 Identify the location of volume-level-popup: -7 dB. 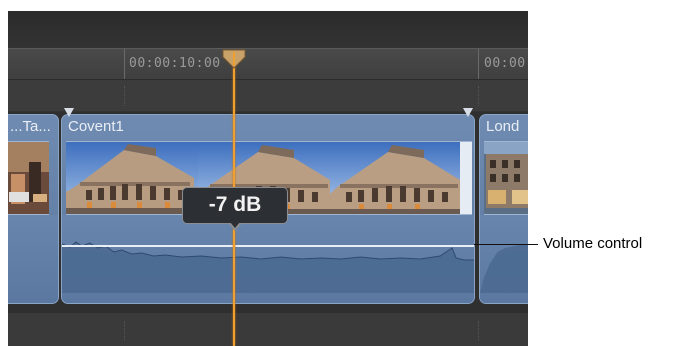
(235, 205).